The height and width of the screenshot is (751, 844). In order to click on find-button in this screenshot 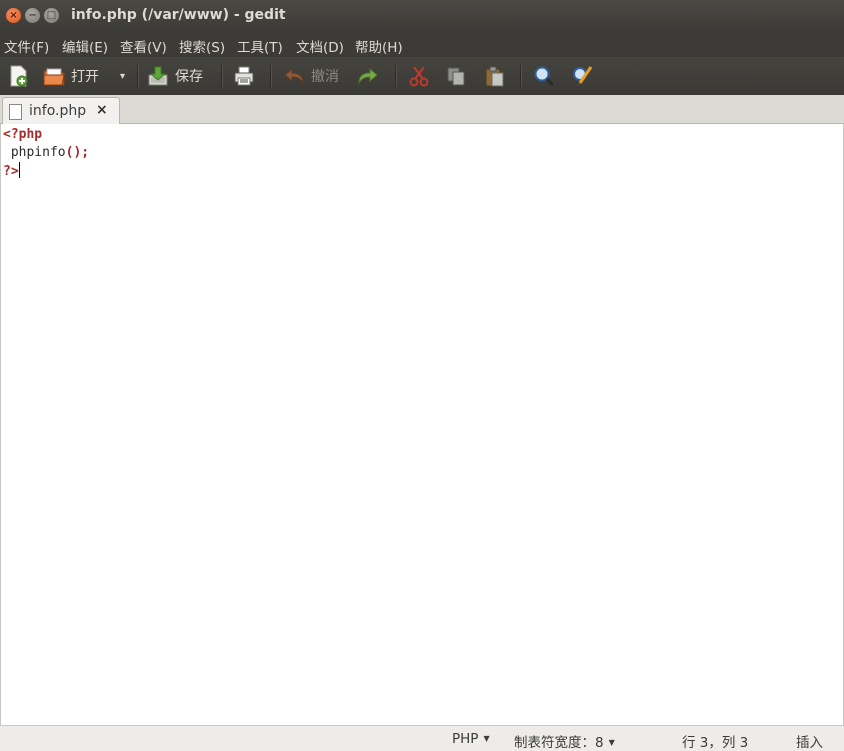, I will do `click(544, 76)`.